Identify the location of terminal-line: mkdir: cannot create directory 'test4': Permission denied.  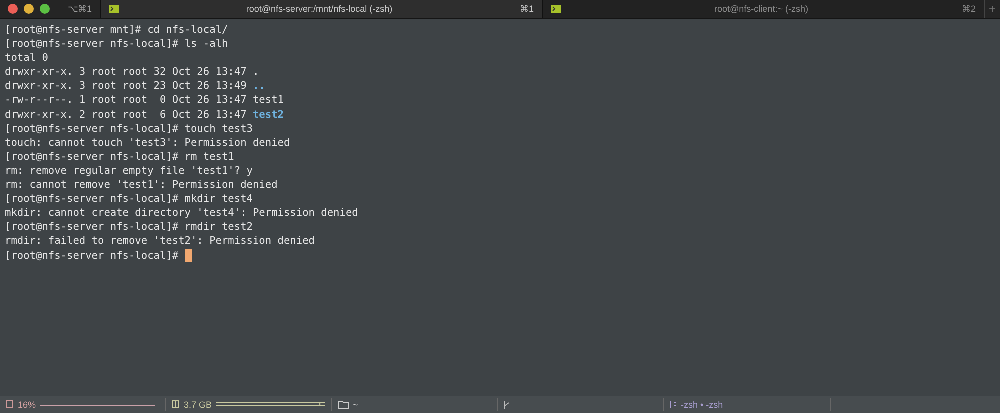
(182, 213).